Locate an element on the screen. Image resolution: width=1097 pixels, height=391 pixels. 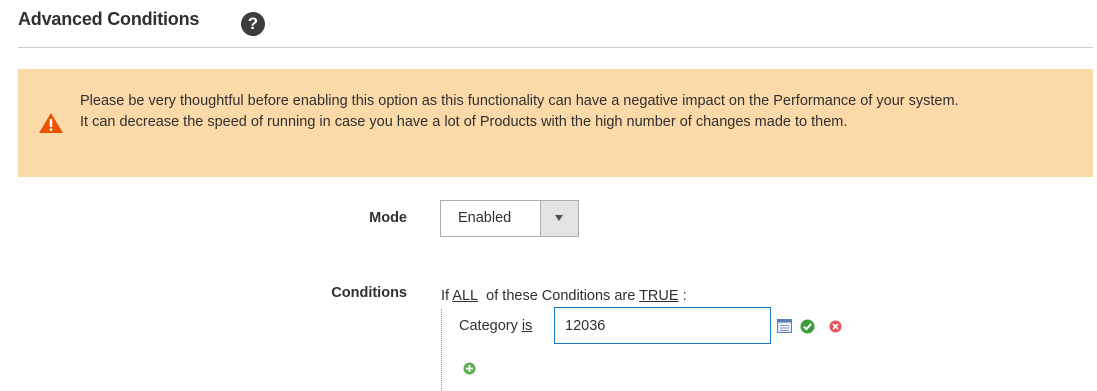
warning-icon is located at coordinates (51, 123).